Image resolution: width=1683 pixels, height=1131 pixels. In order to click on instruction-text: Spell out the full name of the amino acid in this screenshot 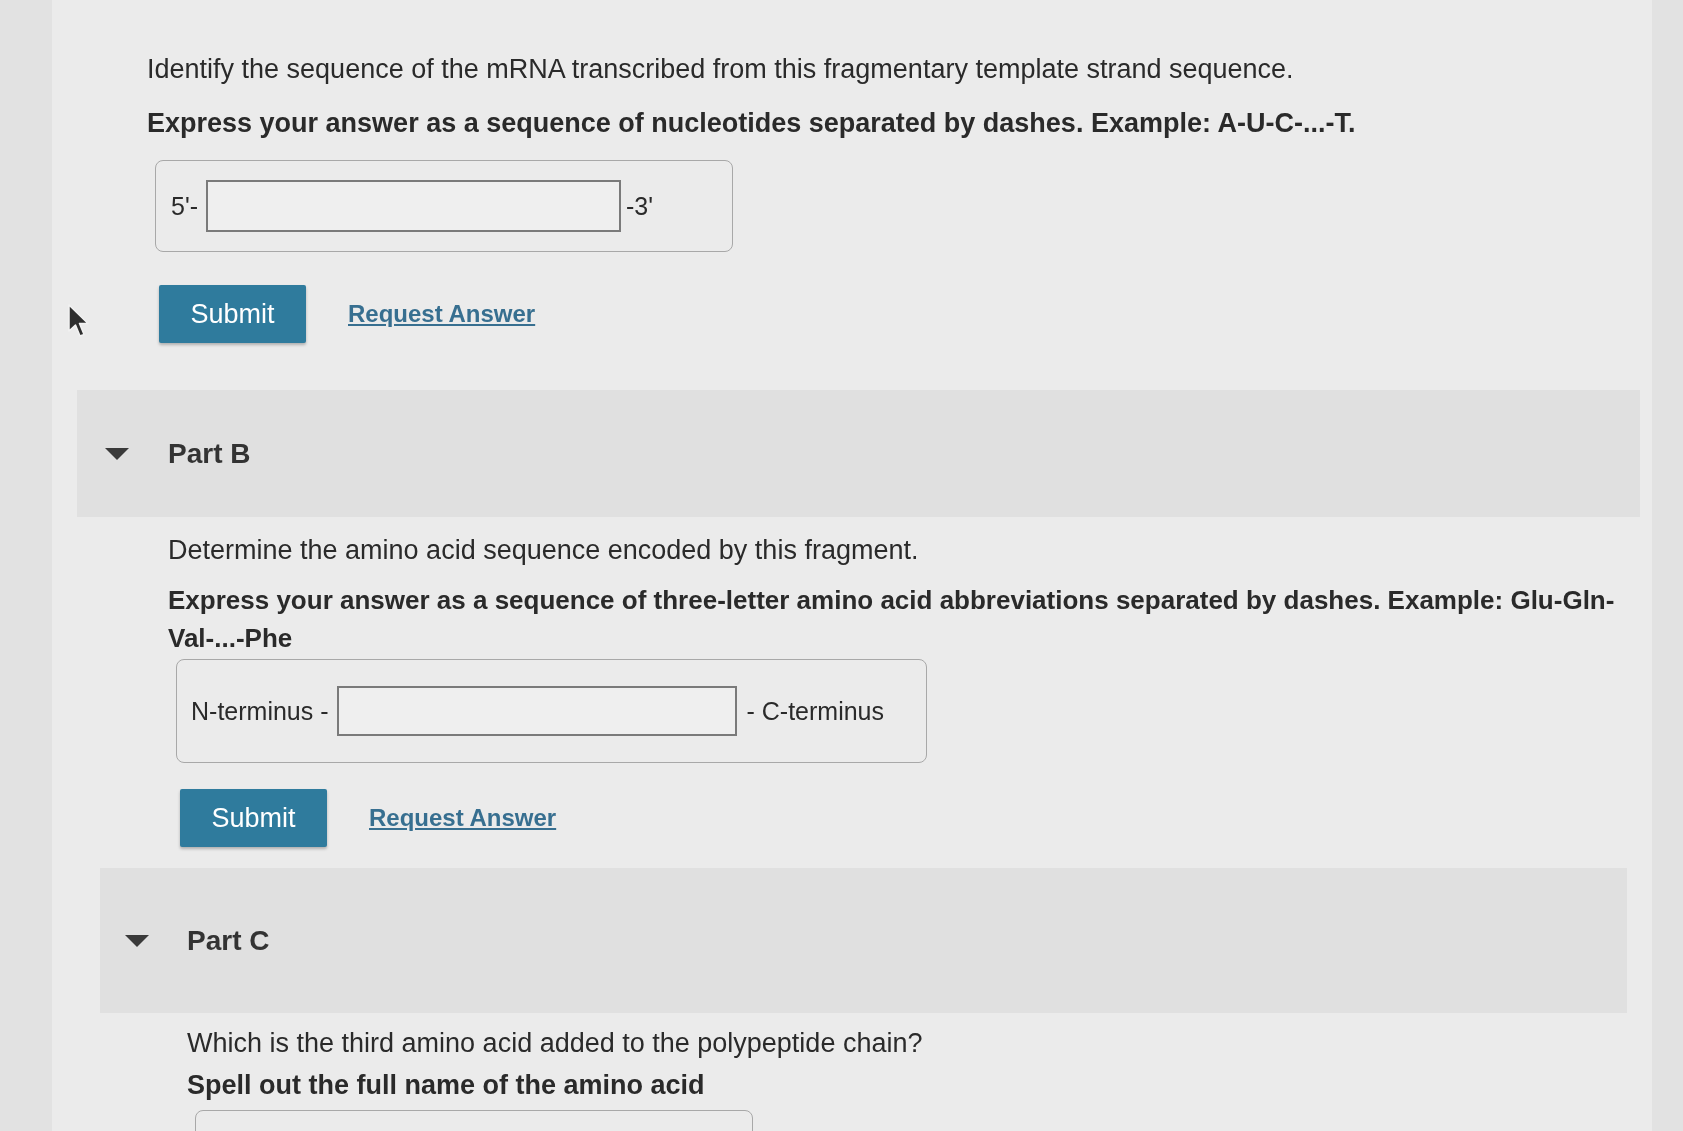, I will do `click(446, 1085)`.